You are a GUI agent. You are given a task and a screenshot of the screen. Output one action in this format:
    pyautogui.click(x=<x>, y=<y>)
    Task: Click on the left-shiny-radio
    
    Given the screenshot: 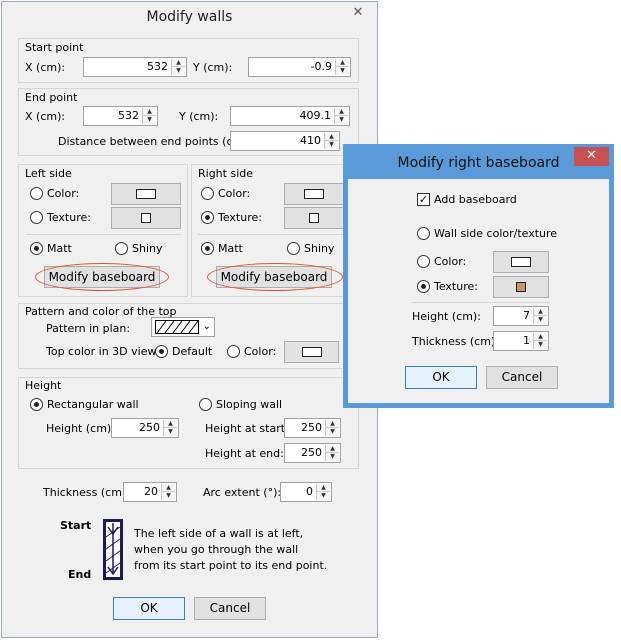 What is the action you would take?
    pyautogui.click(x=121, y=248)
    